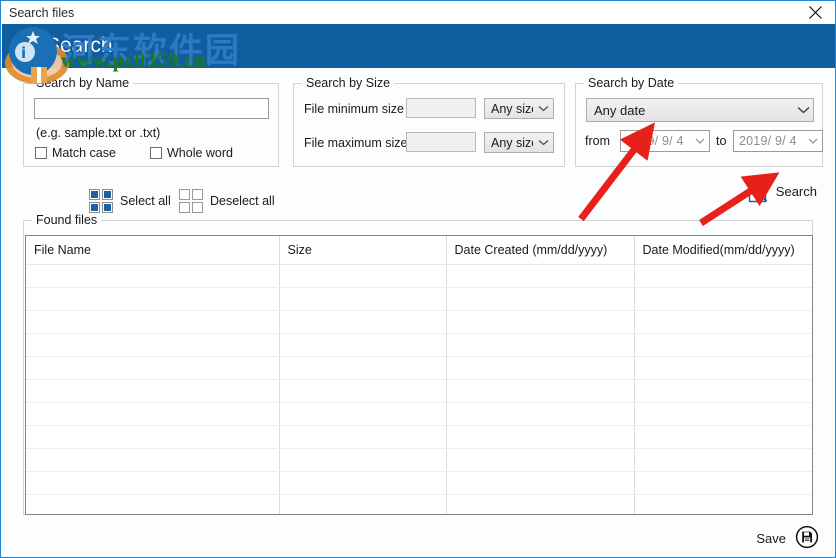 Image resolution: width=836 pixels, height=558 pixels. I want to click on select-all-button: Select all, so click(130, 201).